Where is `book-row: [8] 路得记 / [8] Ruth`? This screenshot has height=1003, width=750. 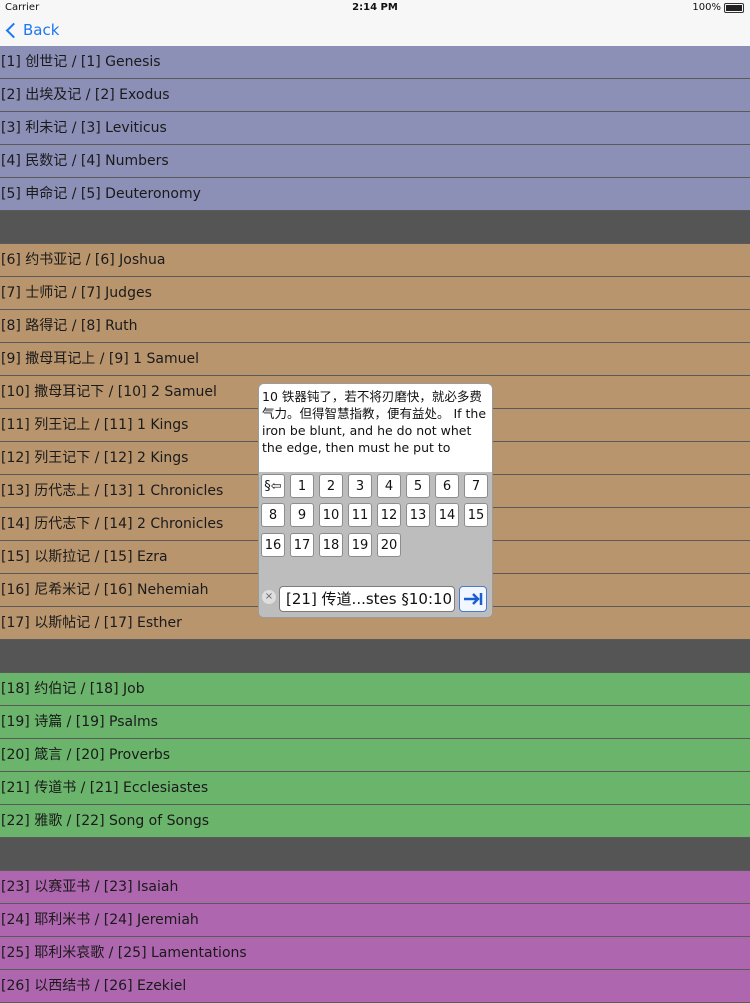
book-row: [8] 路得记 / [8] Ruth is located at coordinates (375, 326).